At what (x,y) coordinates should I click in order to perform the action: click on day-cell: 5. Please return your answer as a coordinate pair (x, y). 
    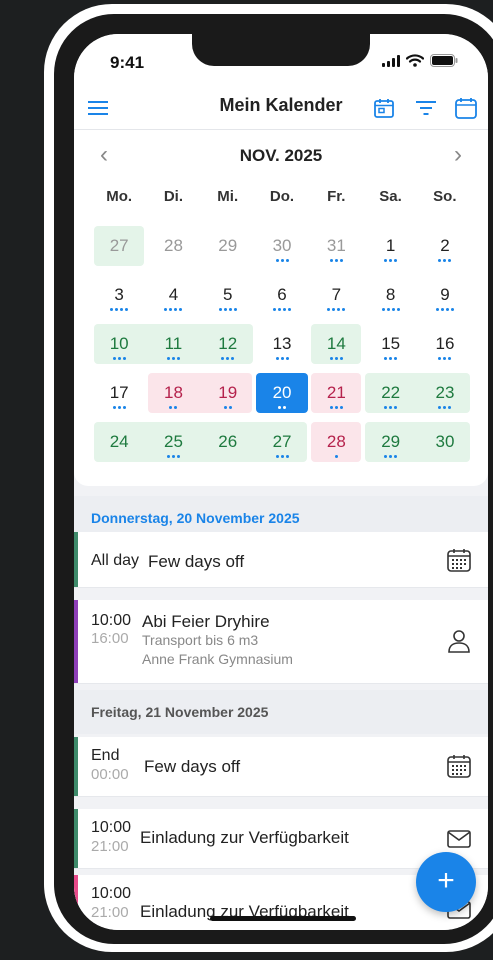
    Looking at the image, I should click on (228, 295).